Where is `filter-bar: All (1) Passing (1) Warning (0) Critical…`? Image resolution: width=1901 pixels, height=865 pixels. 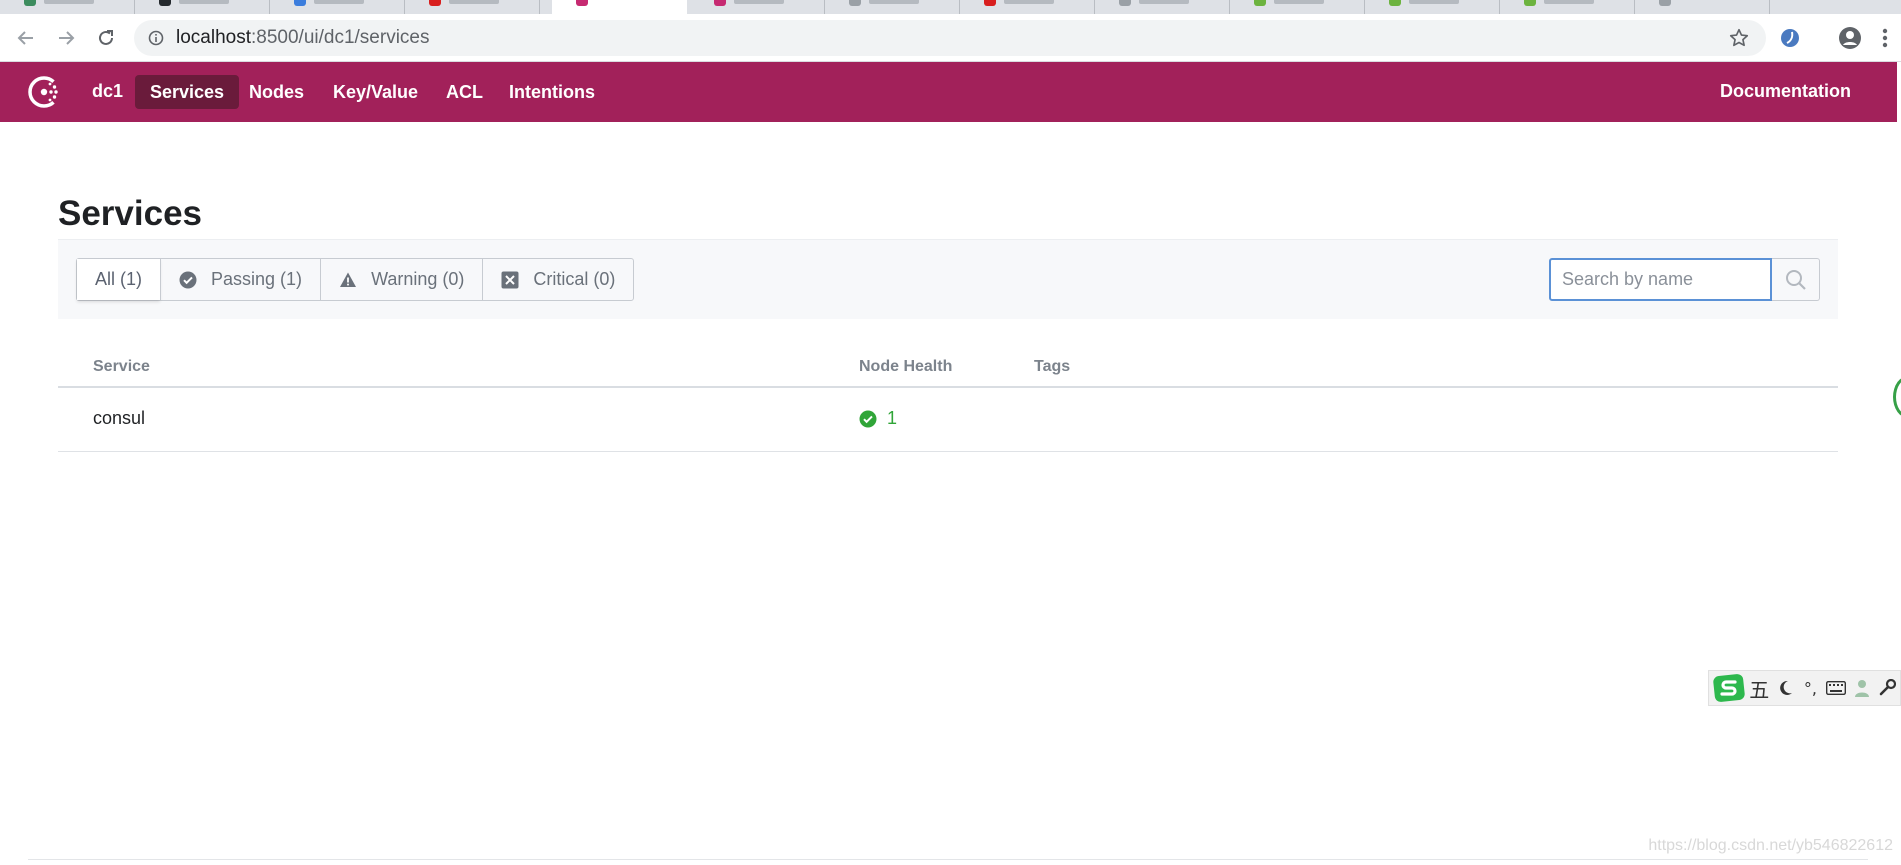
filter-bar: All (1) Passing (1) Warning (0) Critical… is located at coordinates (948, 279).